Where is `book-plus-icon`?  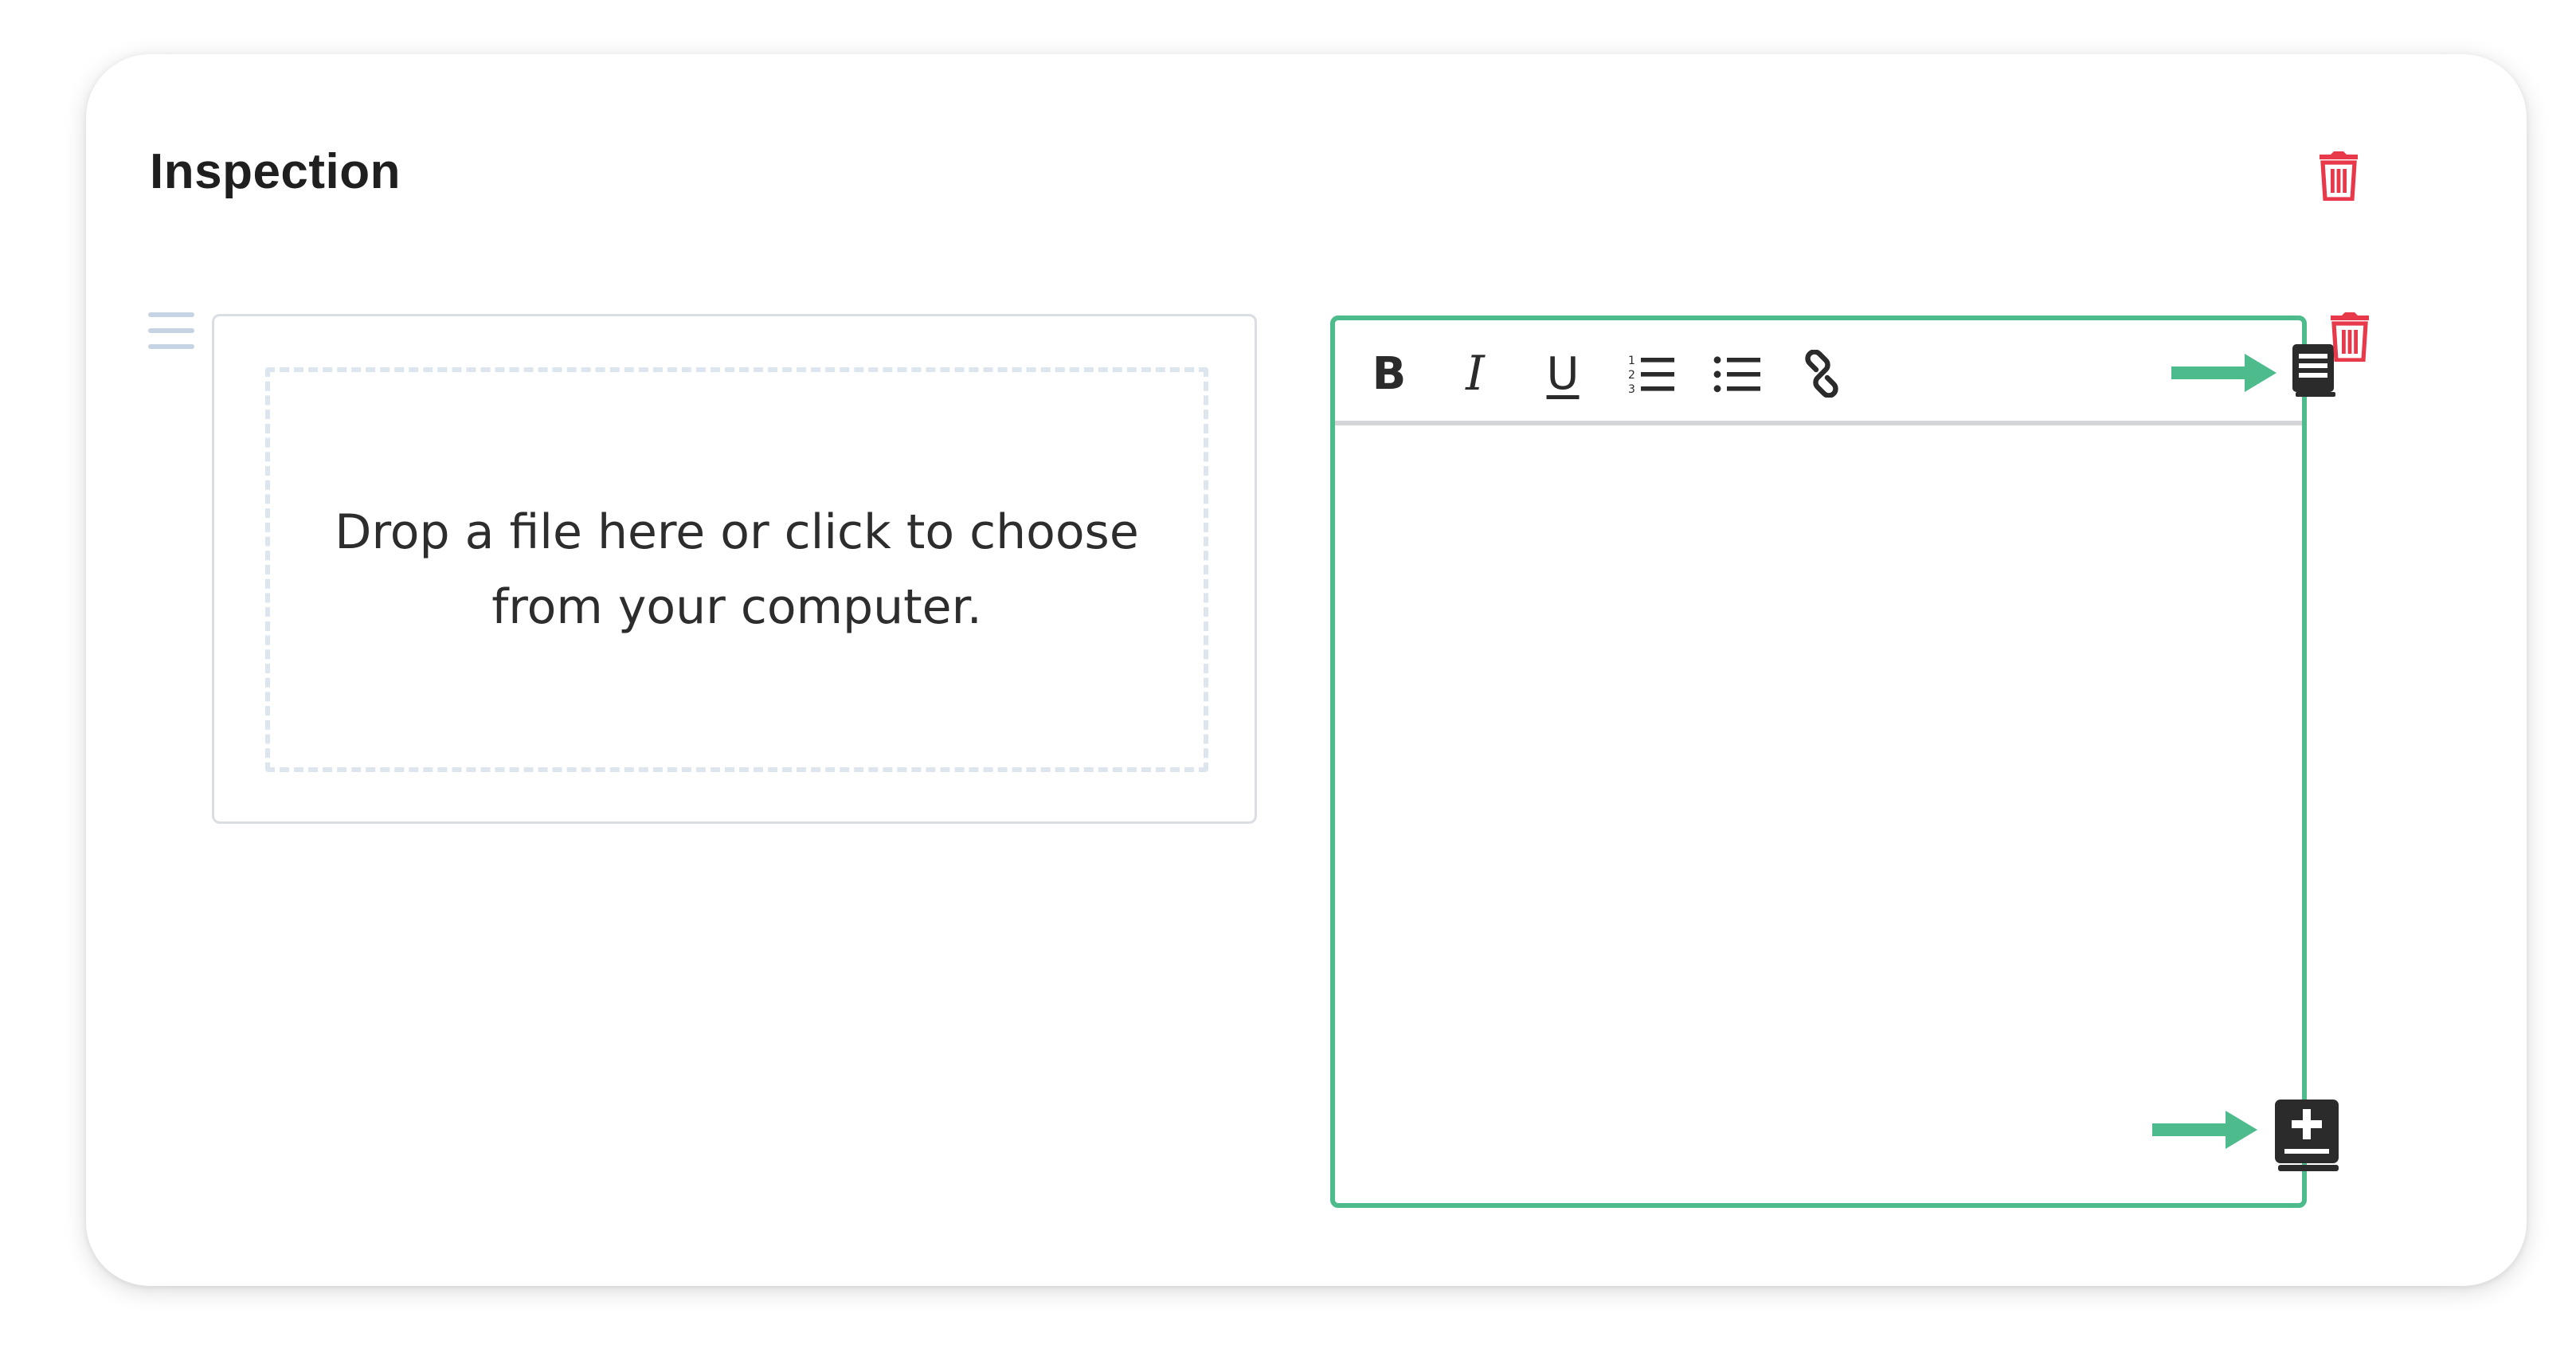
book-plus-icon is located at coordinates (2307, 1135).